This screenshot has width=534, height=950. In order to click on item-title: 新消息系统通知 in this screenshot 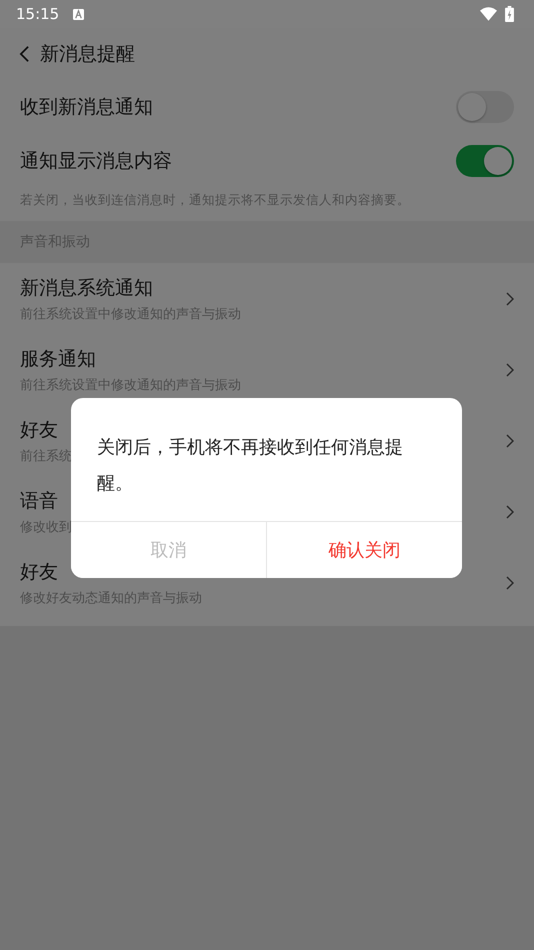, I will do `click(86, 288)`.